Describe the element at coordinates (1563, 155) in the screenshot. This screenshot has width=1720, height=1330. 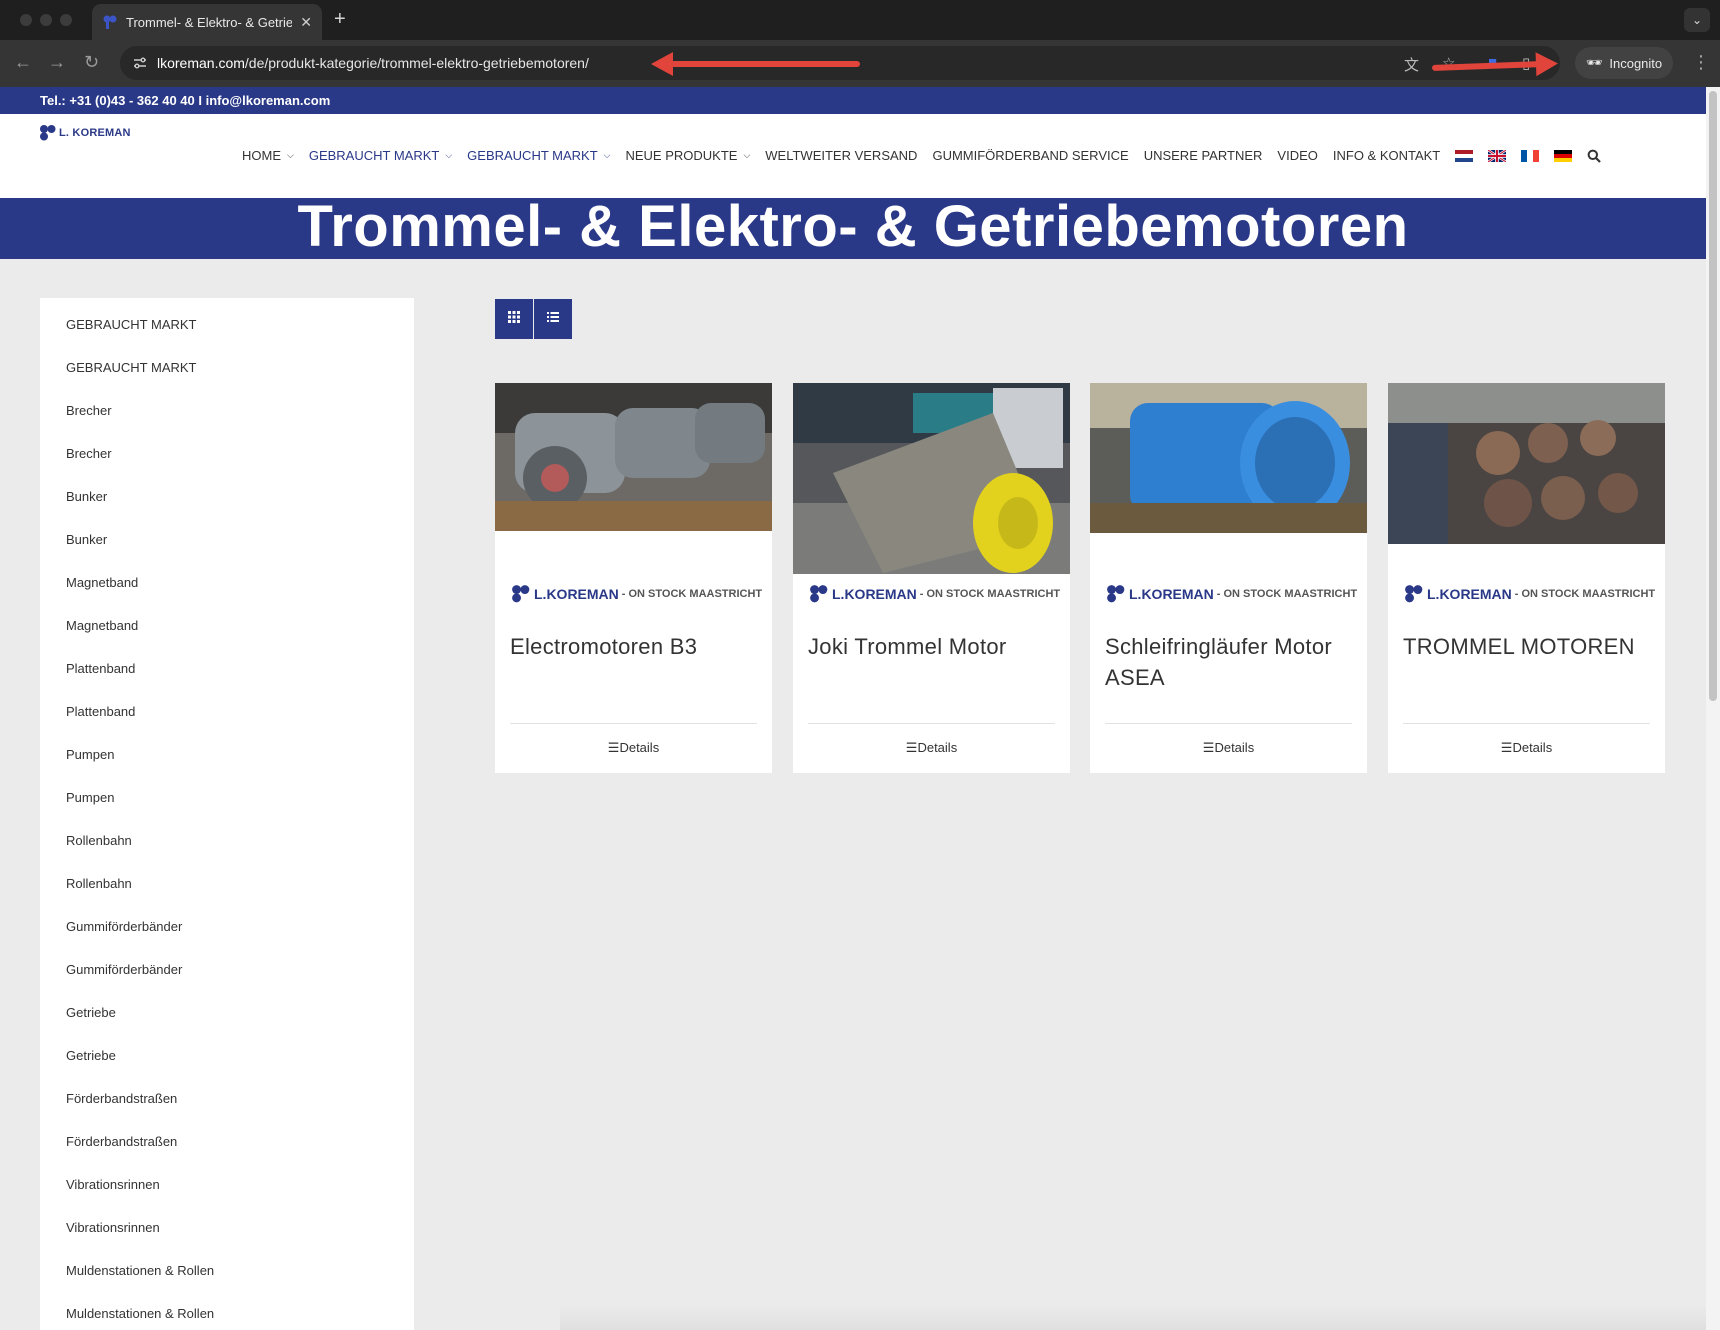
I see `flag-de-icon` at that location.